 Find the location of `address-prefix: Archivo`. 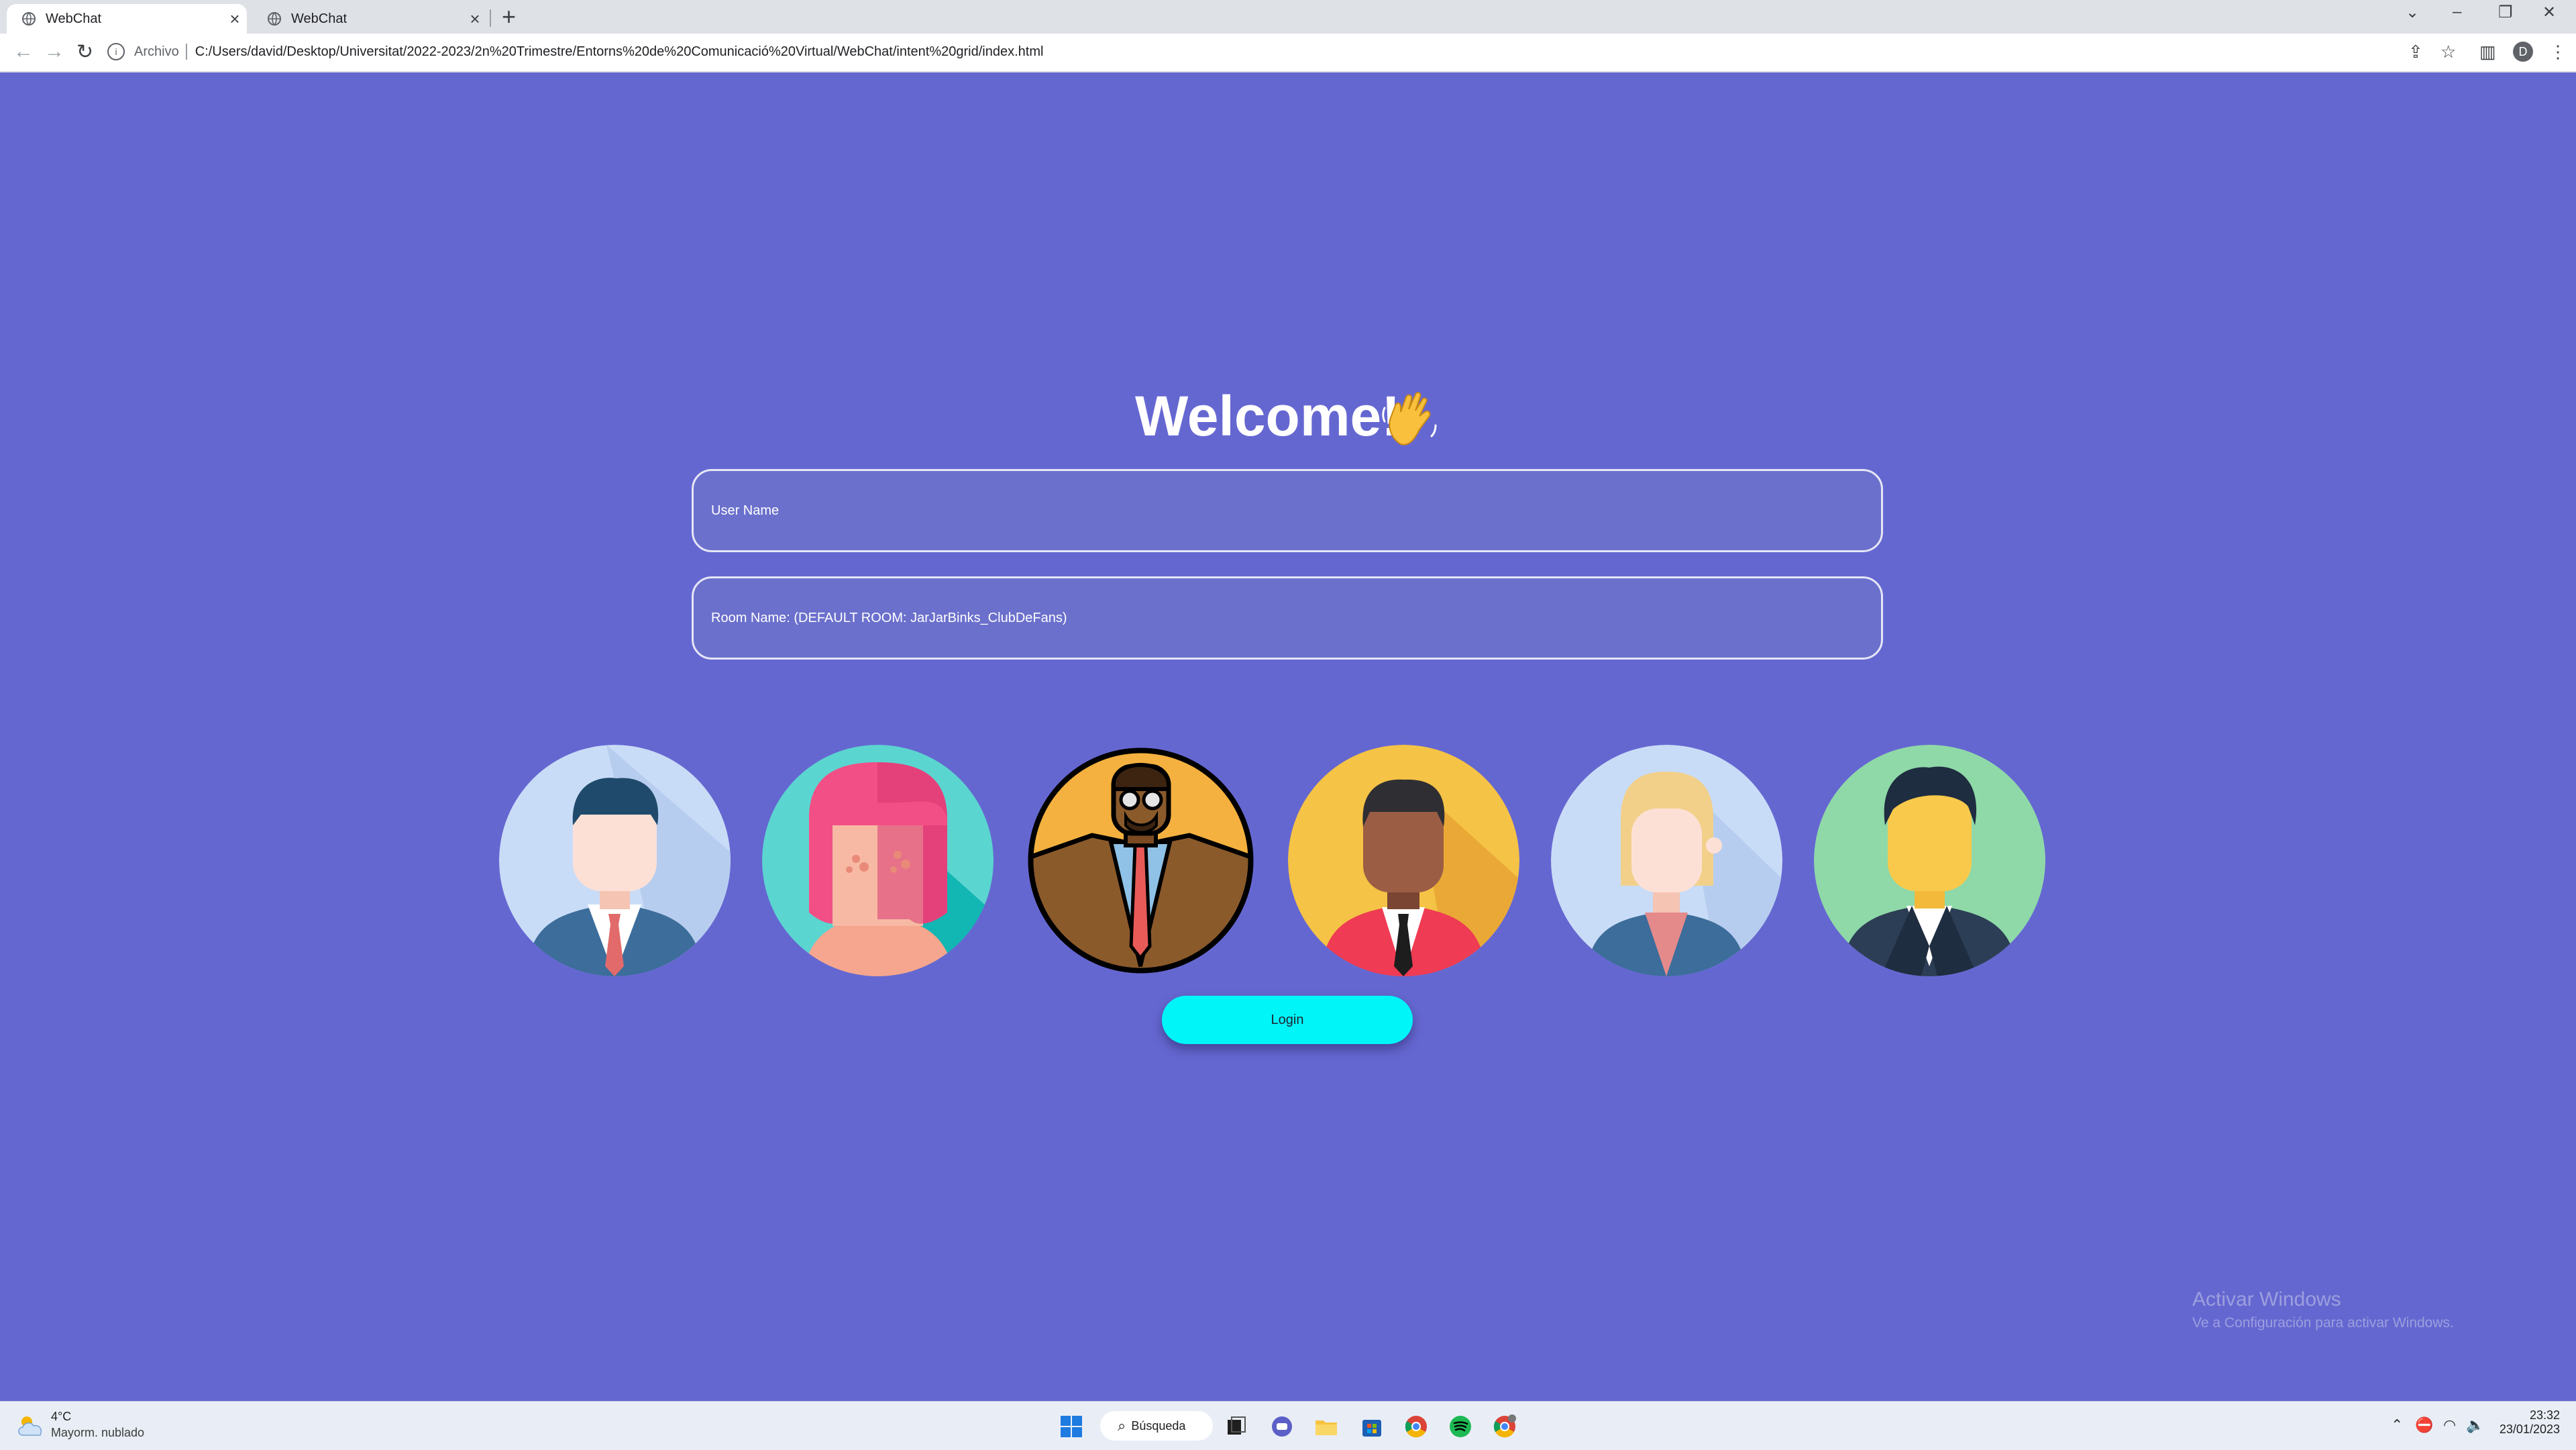

address-prefix: Archivo is located at coordinates (156, 51).